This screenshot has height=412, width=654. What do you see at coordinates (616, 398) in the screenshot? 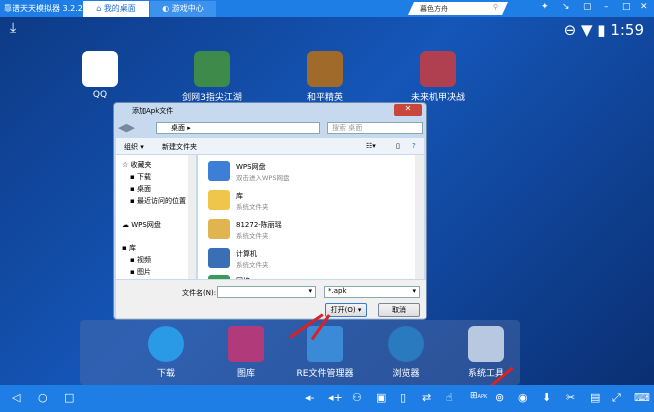
I see `fullscreen-icon: ⤢` at bounding box center [616, 398].